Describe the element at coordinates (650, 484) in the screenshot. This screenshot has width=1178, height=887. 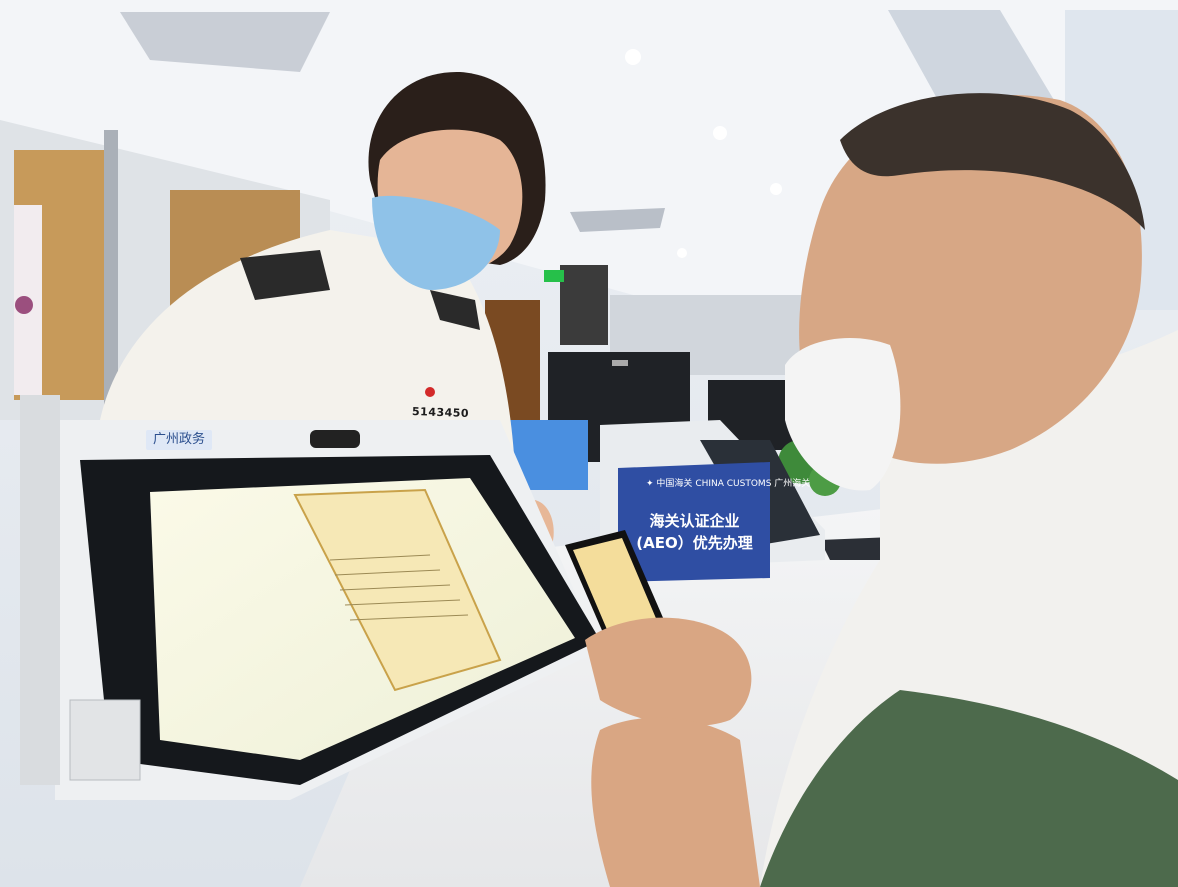
I see `customs-logo-icon: ✦` at that location.